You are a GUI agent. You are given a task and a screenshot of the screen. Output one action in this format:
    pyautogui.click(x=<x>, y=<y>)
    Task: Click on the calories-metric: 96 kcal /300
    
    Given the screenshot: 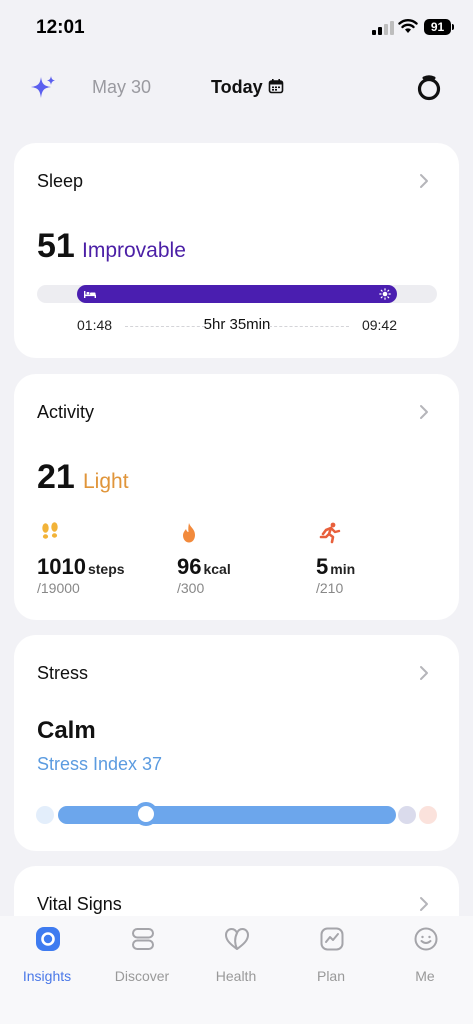 What is the action you would take?
    pyautogui.click(x=247, y=562)
    